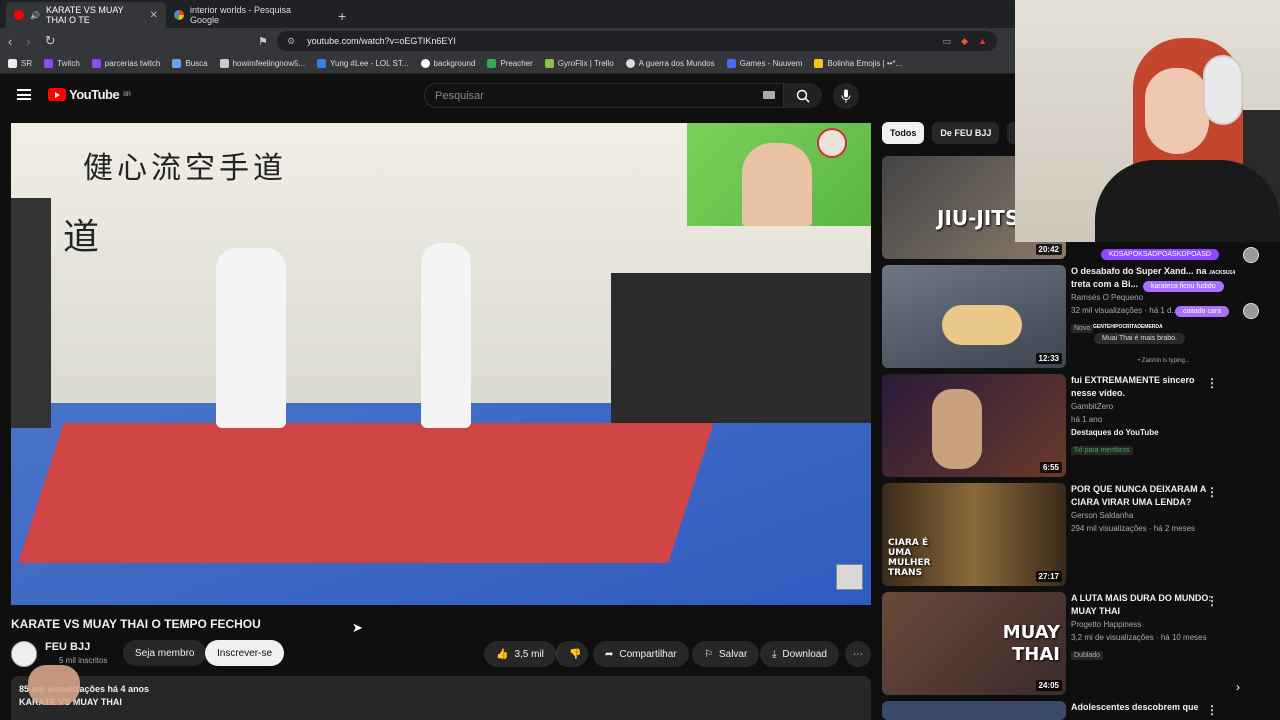  What do you see at coordinates (67, 647) in the screenshot?
I see `channel-name: FEU BJJ` at bounding box center [67, 647].